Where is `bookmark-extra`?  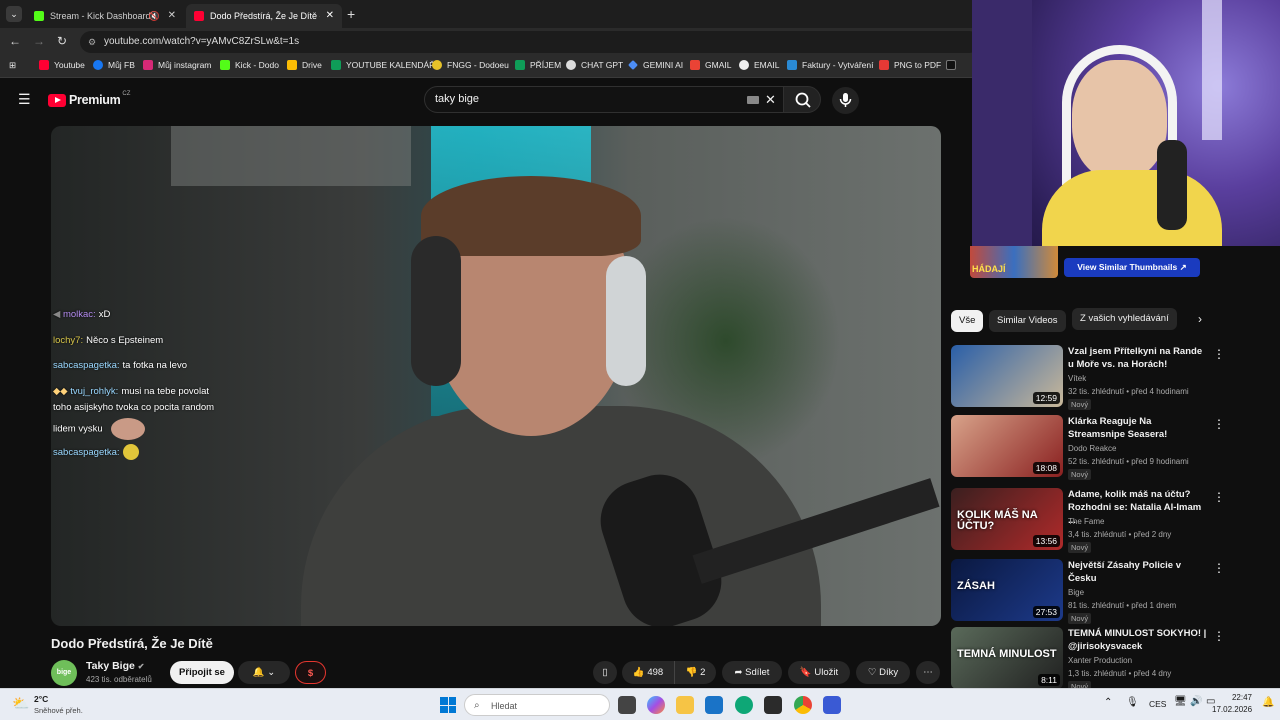
bookmark-extra is located at coordinates (953, 65).